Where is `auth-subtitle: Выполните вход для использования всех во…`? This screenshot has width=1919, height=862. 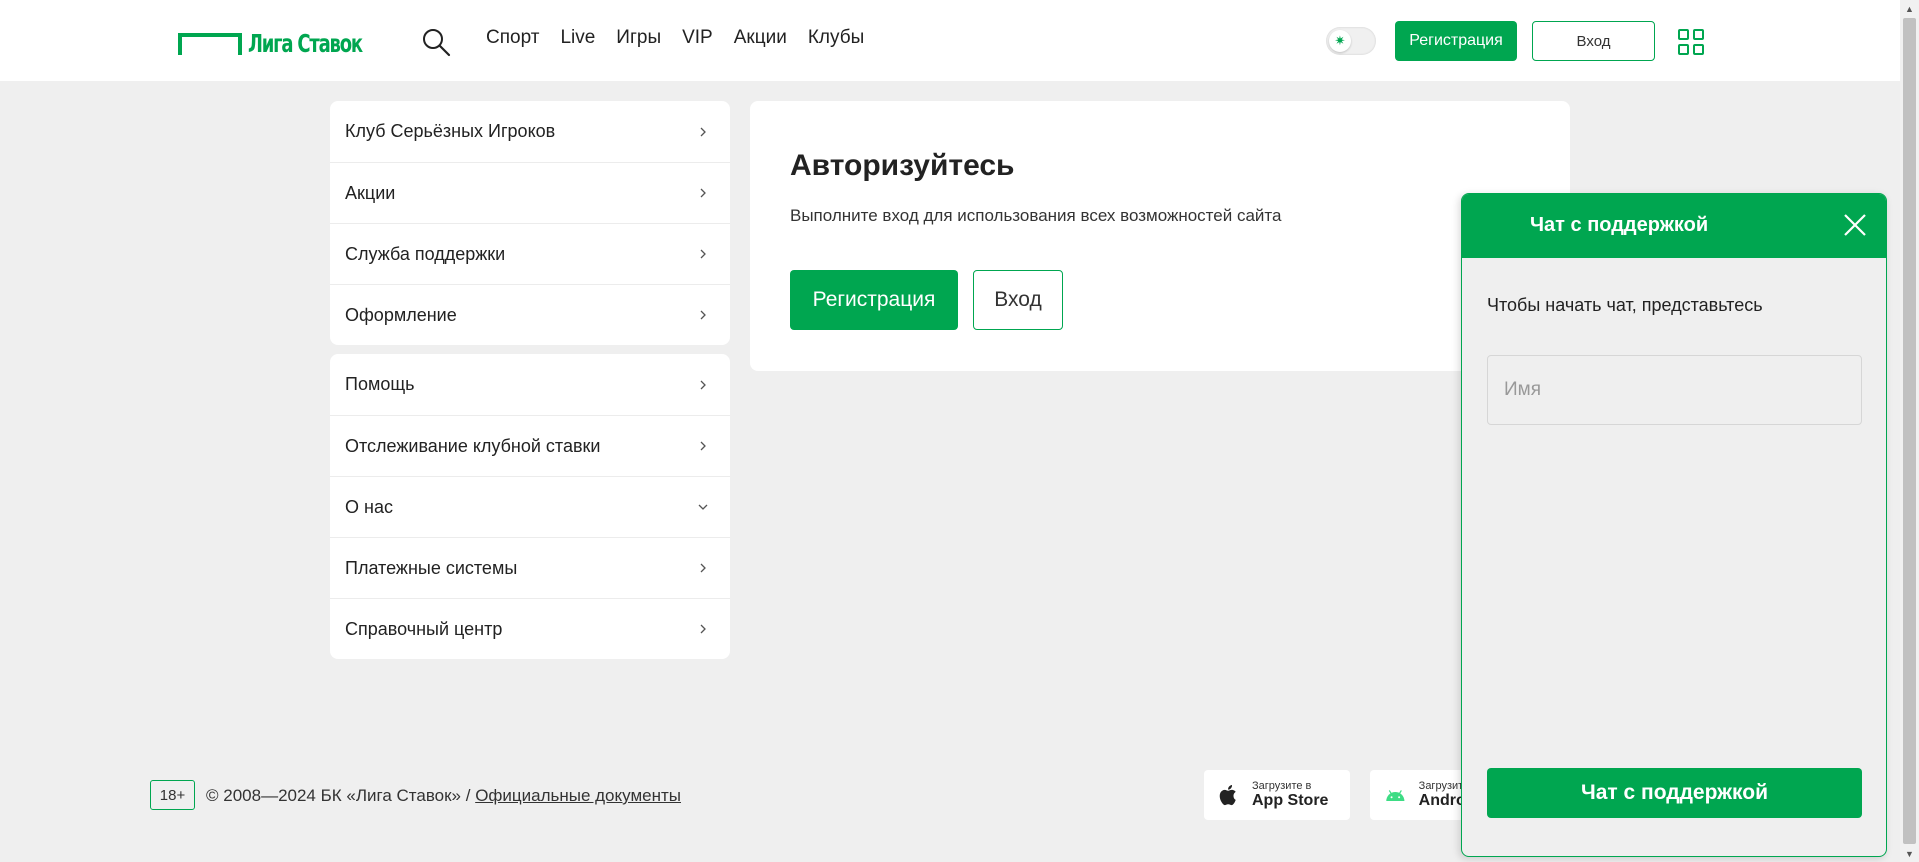
auth-subtitle: Выполните вход для использования всех во… is located at coordinates (1036, 215).